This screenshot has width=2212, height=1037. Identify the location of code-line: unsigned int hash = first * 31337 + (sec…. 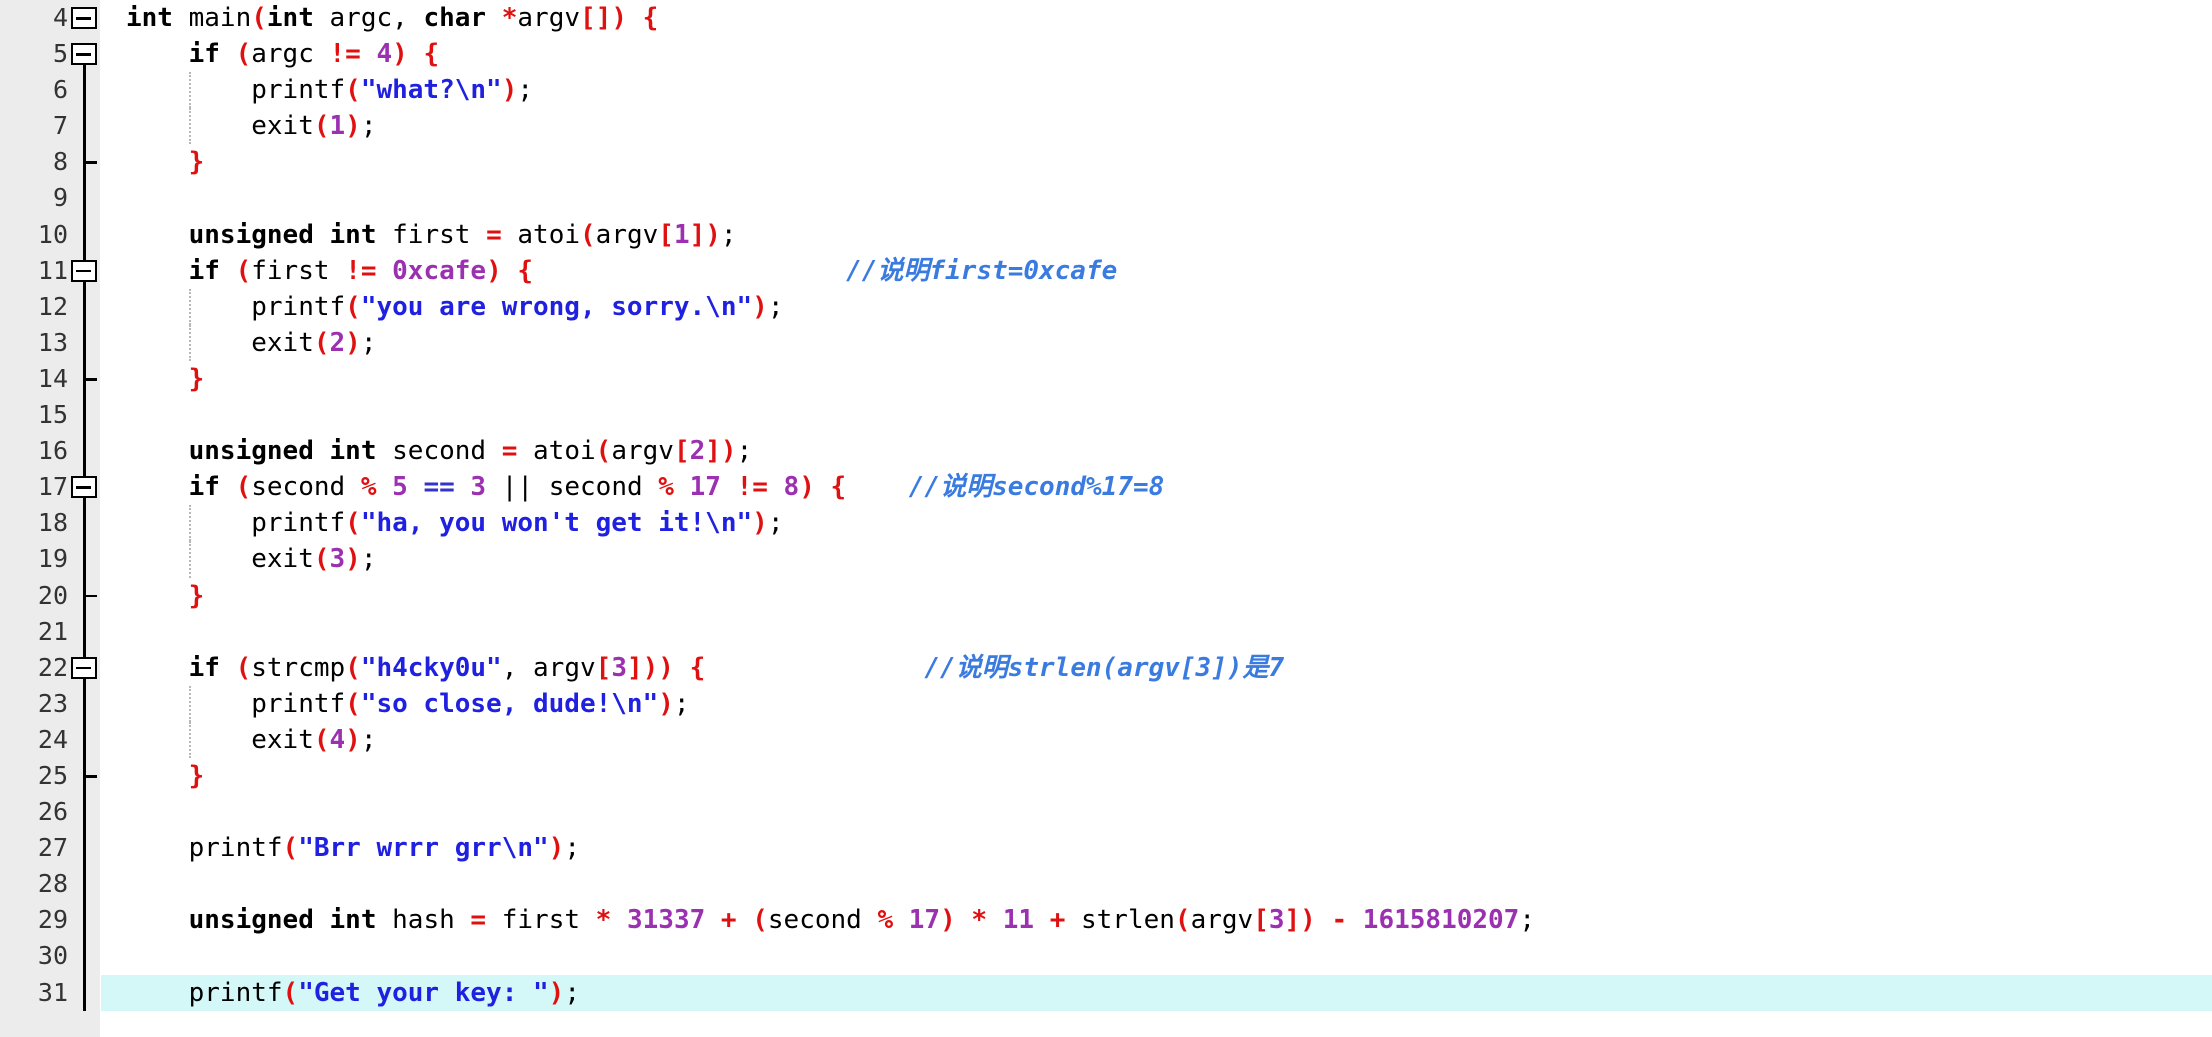
(1156, 920).